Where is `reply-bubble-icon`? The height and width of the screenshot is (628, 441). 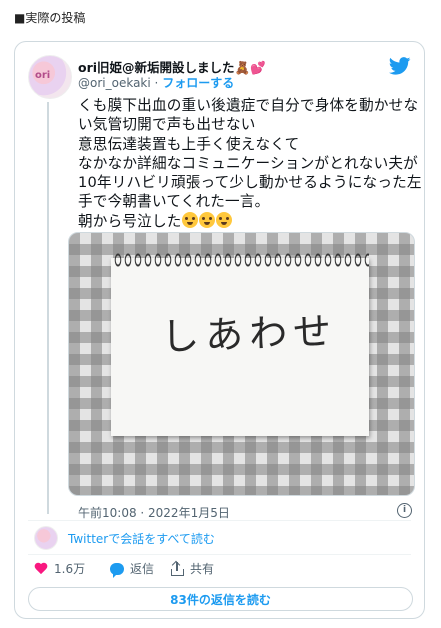
reply-bubble-icon is located at coordinates (117, 570).